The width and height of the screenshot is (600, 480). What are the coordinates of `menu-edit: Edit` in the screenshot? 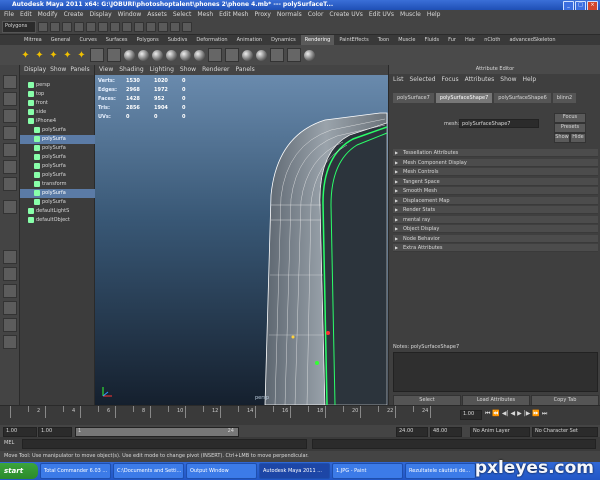 It's located at (26, 14).